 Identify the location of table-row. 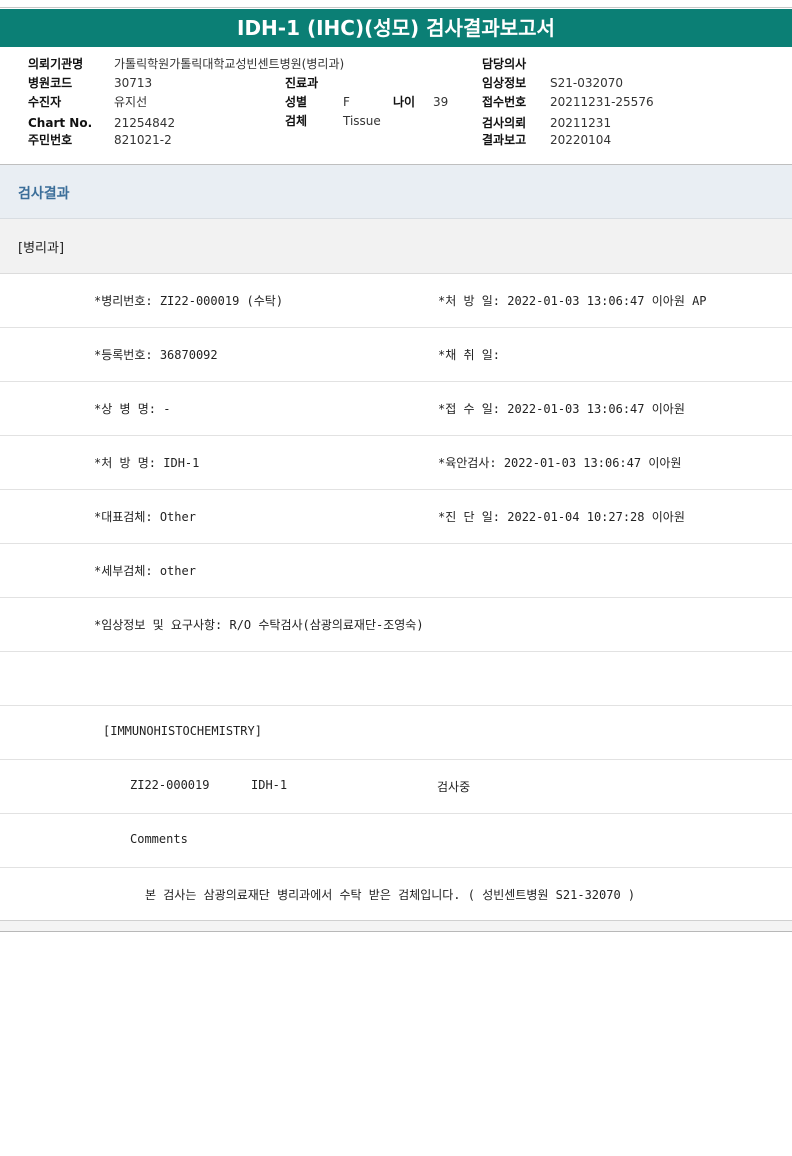
(396, 679).